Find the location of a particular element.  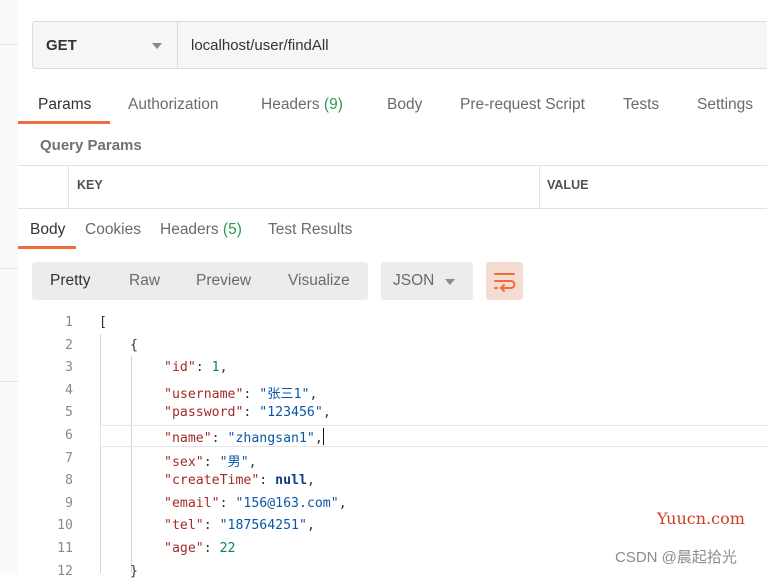

json-key: "createTime" is located at coordinates (212, 481).